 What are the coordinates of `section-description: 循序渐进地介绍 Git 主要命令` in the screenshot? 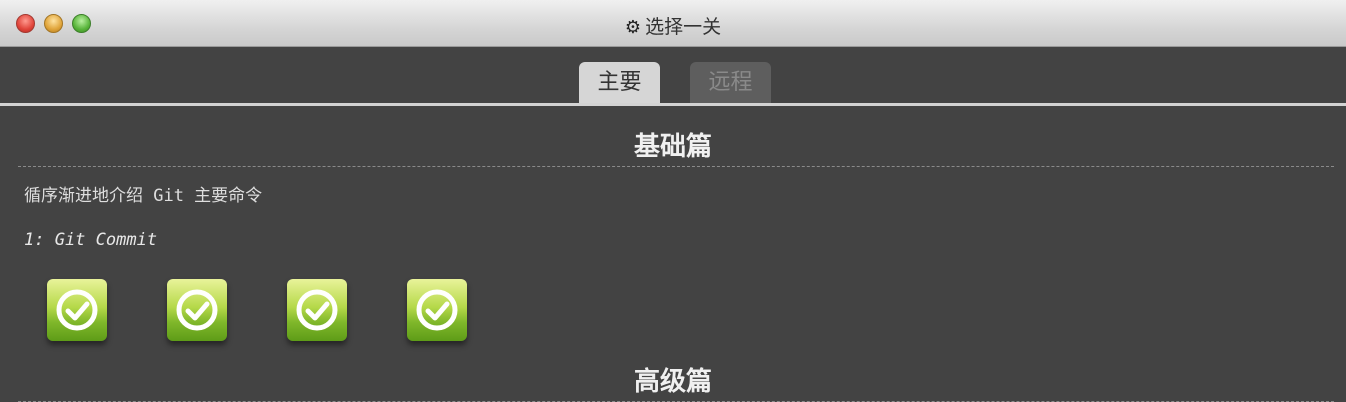 It's located at (143, 196).